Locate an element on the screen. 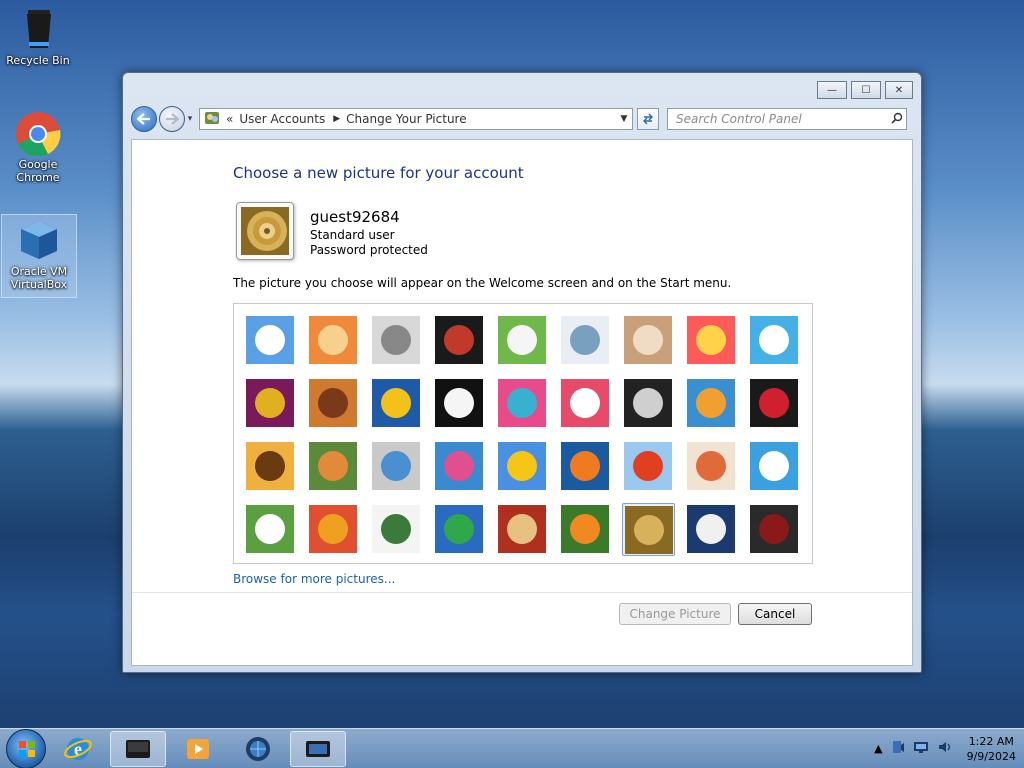 The width and height of the screenshot is (1024, 768). refresh-button is located at coordinates (648, 119).